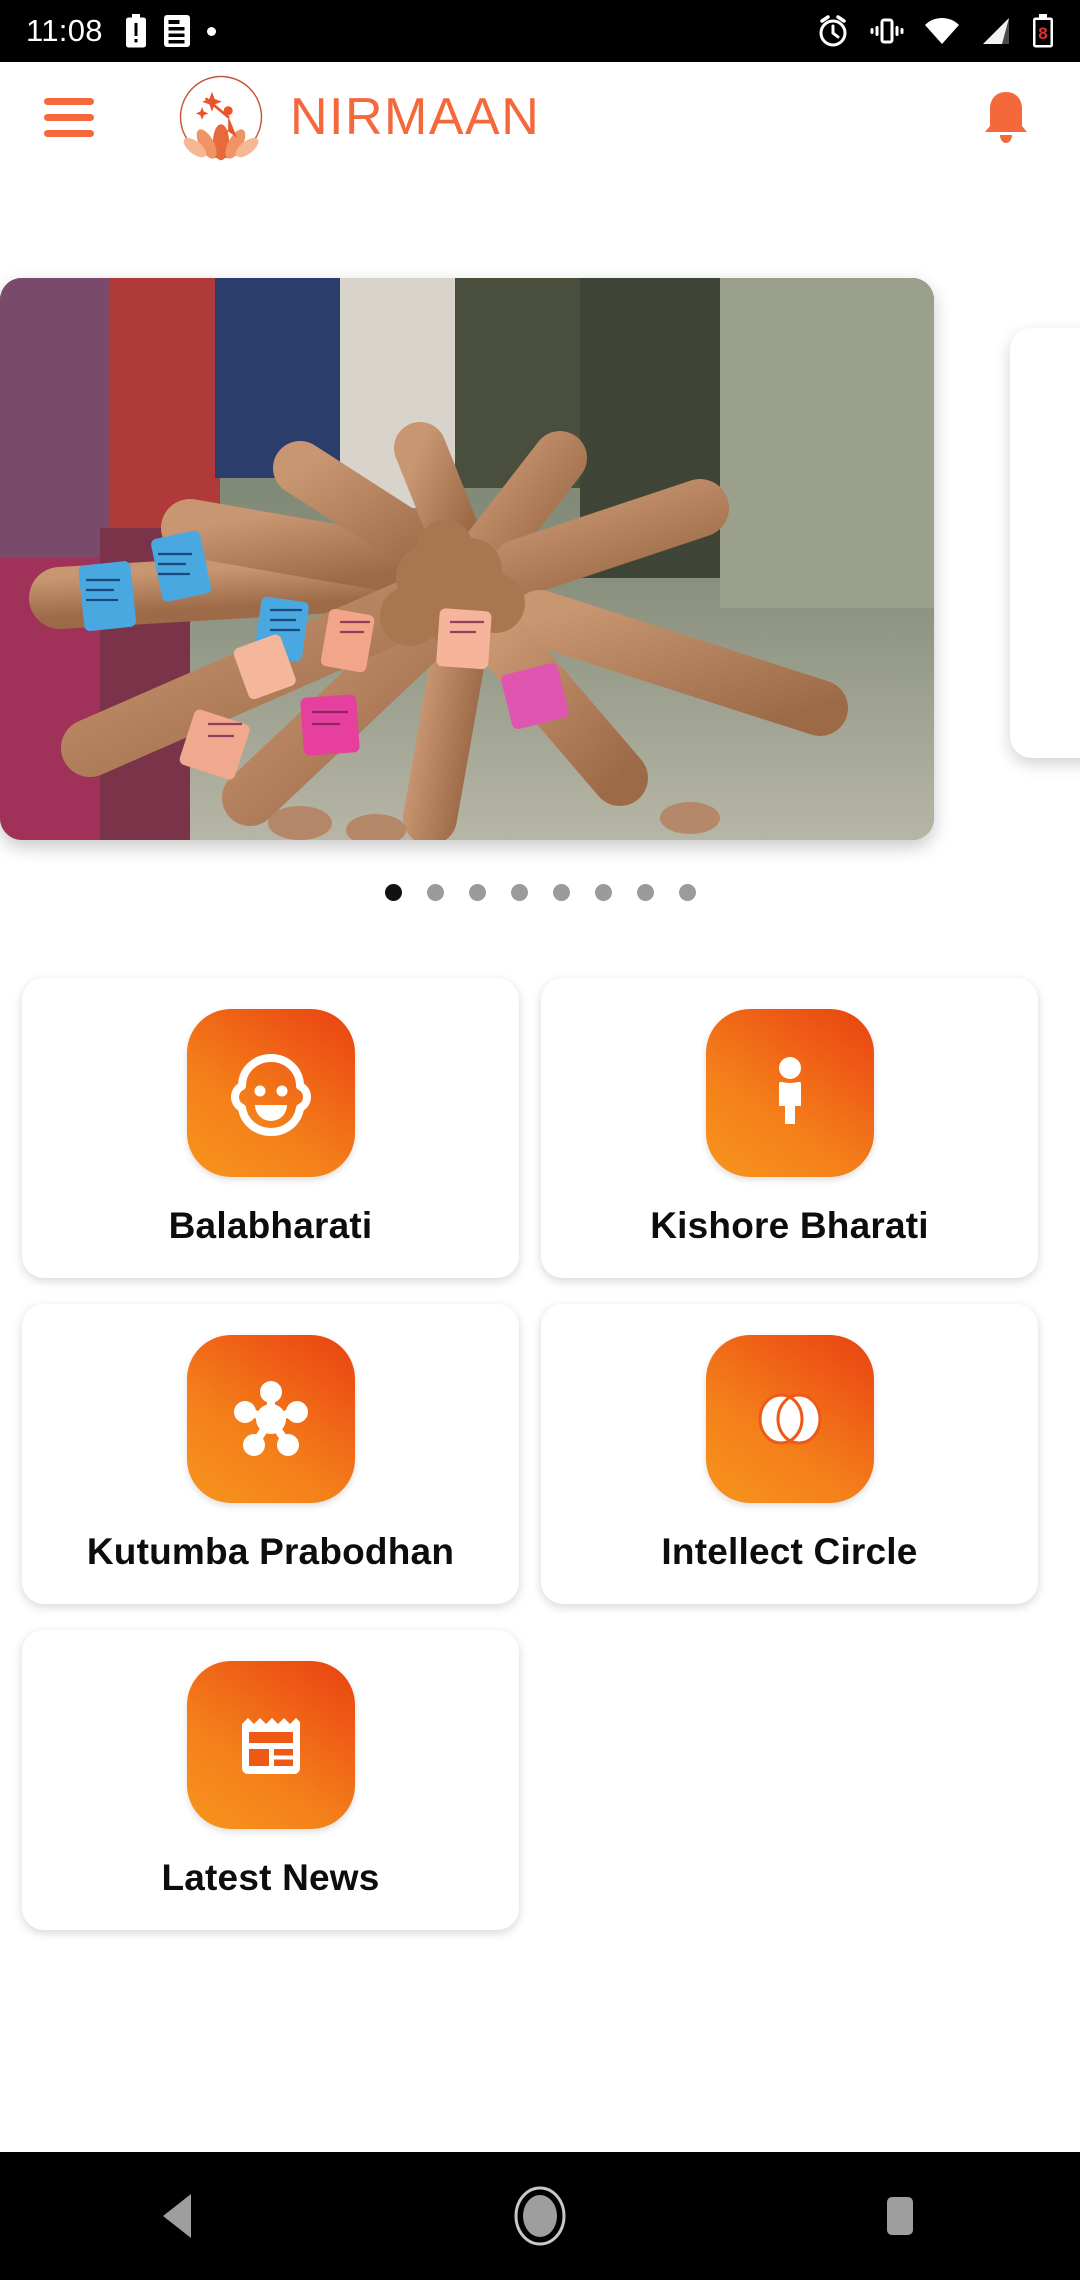 The height and width of the screenshot is (2280, 1080). Describe the element at coordinates (211, 31) in the screenshot. I see `dot-indicator` at that location.